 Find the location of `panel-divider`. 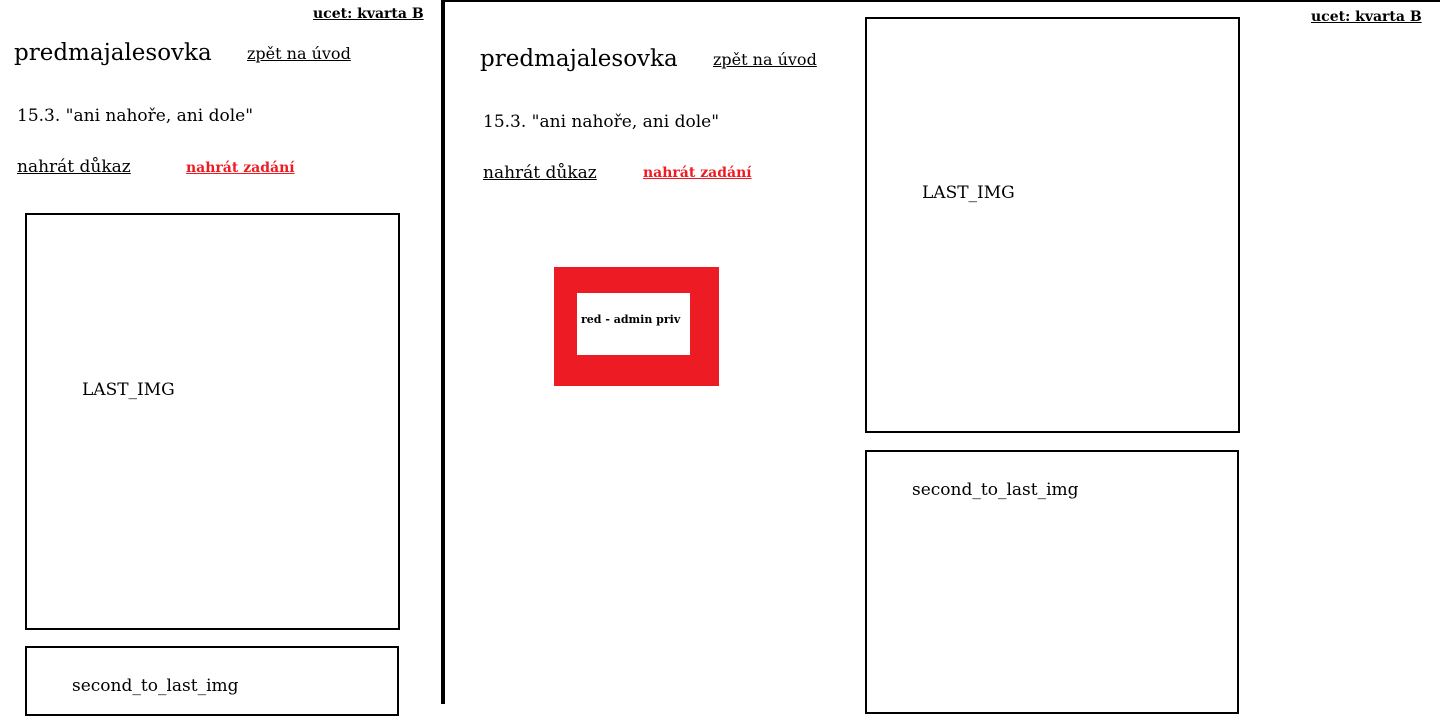

panel-divider is located at coordinates (443, 352).